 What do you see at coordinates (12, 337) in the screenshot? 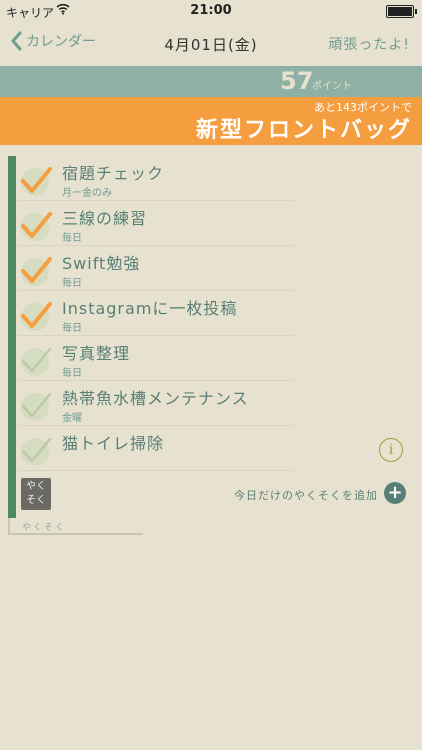
I see `task-list-bar` at bounding box center [12, 337].